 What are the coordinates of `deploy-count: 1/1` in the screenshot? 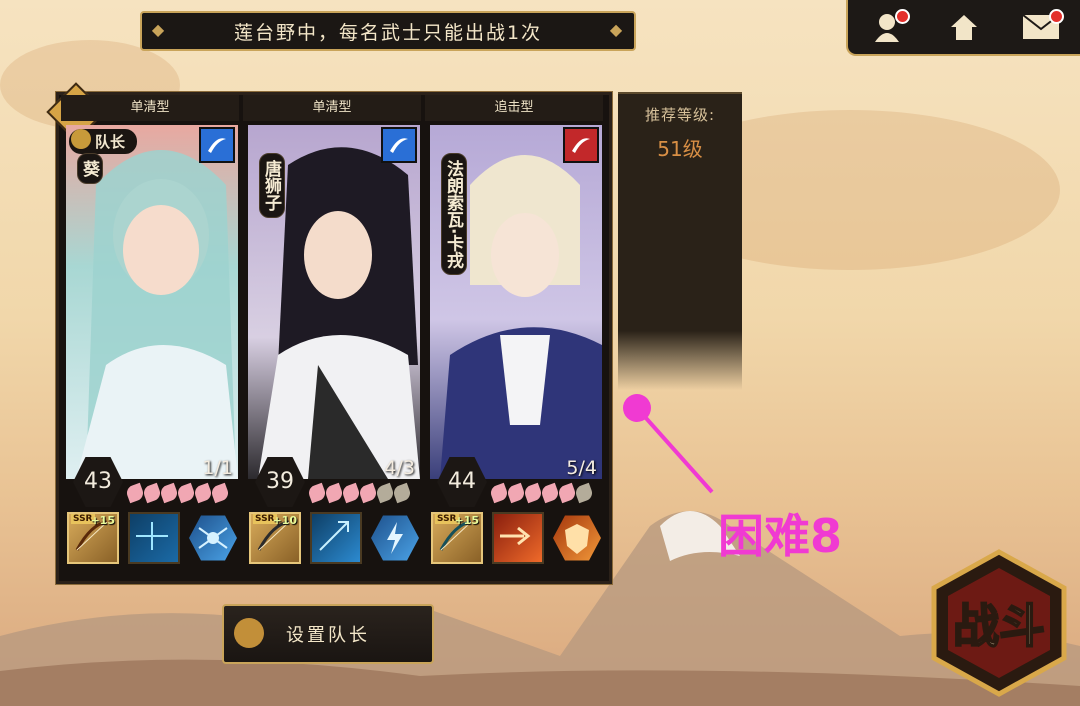 It's located at (217, 468).